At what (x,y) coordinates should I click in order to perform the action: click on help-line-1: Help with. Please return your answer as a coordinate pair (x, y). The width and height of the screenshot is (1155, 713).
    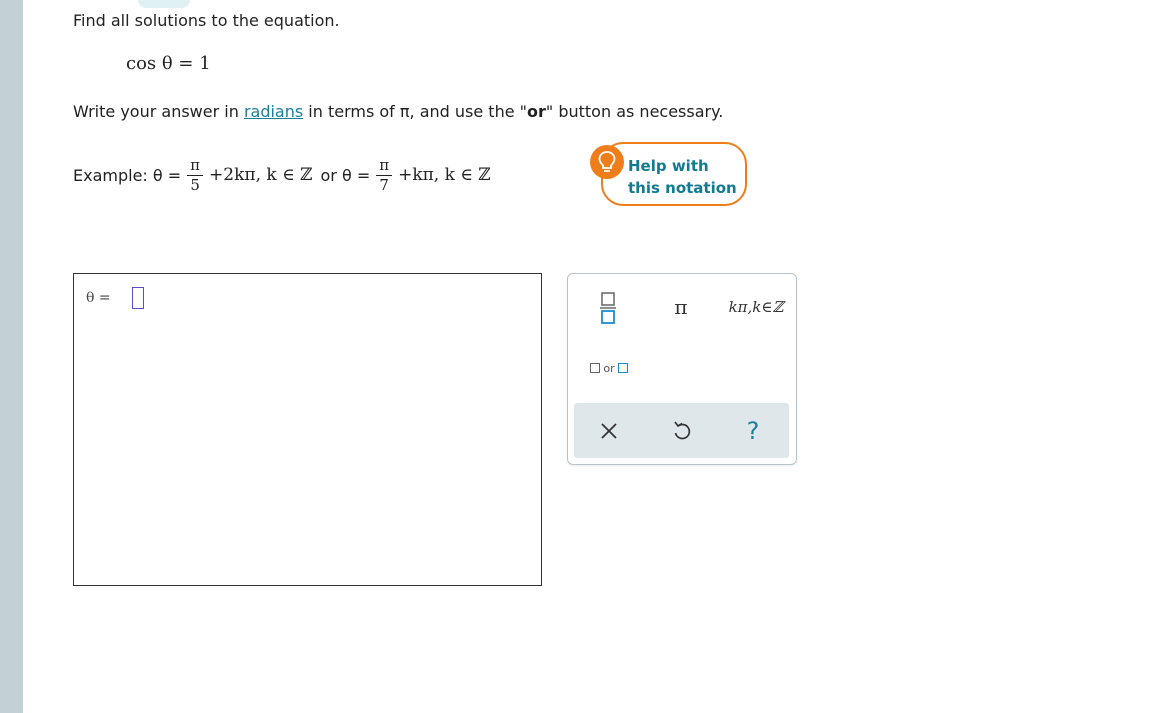
    Looking at the image, I should click on (668, 166).